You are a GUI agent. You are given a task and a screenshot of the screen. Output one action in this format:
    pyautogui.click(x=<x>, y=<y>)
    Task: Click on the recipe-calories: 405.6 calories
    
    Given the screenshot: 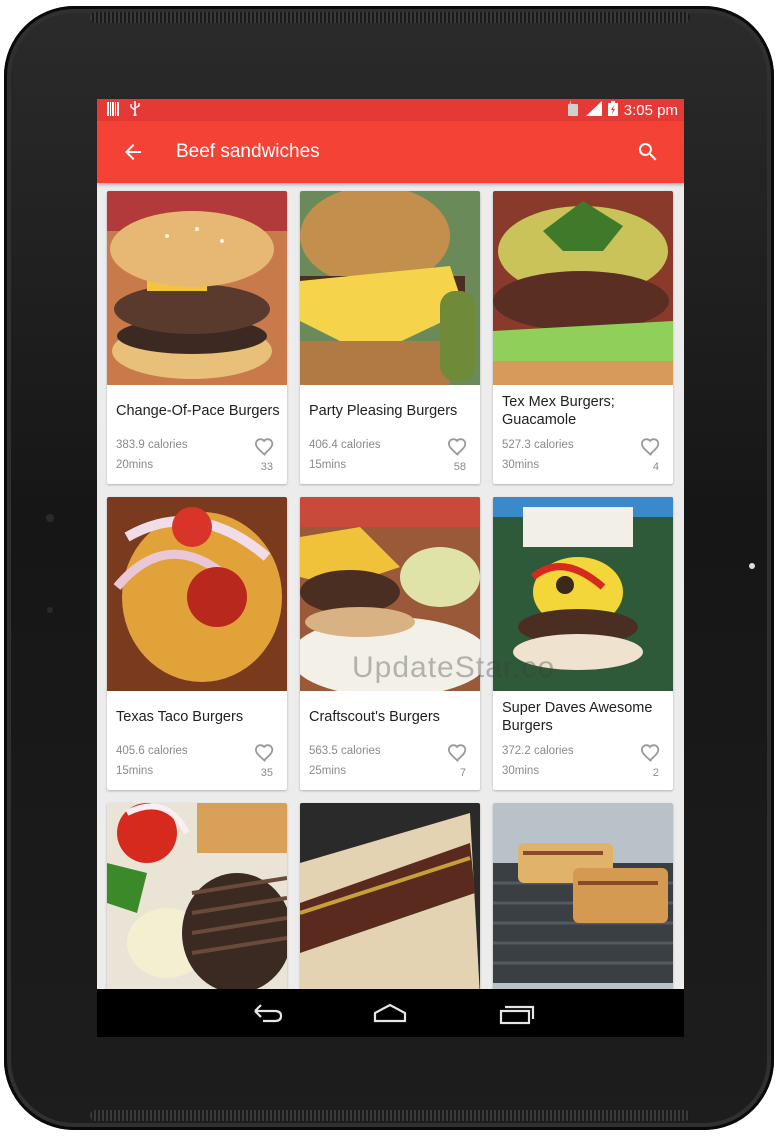 What is the action you would take?
    pyautogui.click(x=152, y=751)
    